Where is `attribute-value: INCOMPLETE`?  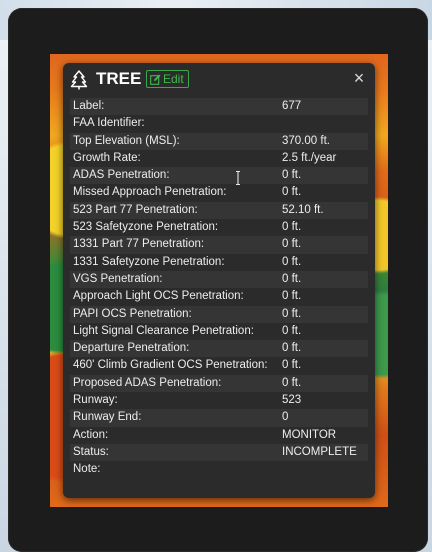
attribute-value: INCOMPLETE is located at coordinates (319, 451).